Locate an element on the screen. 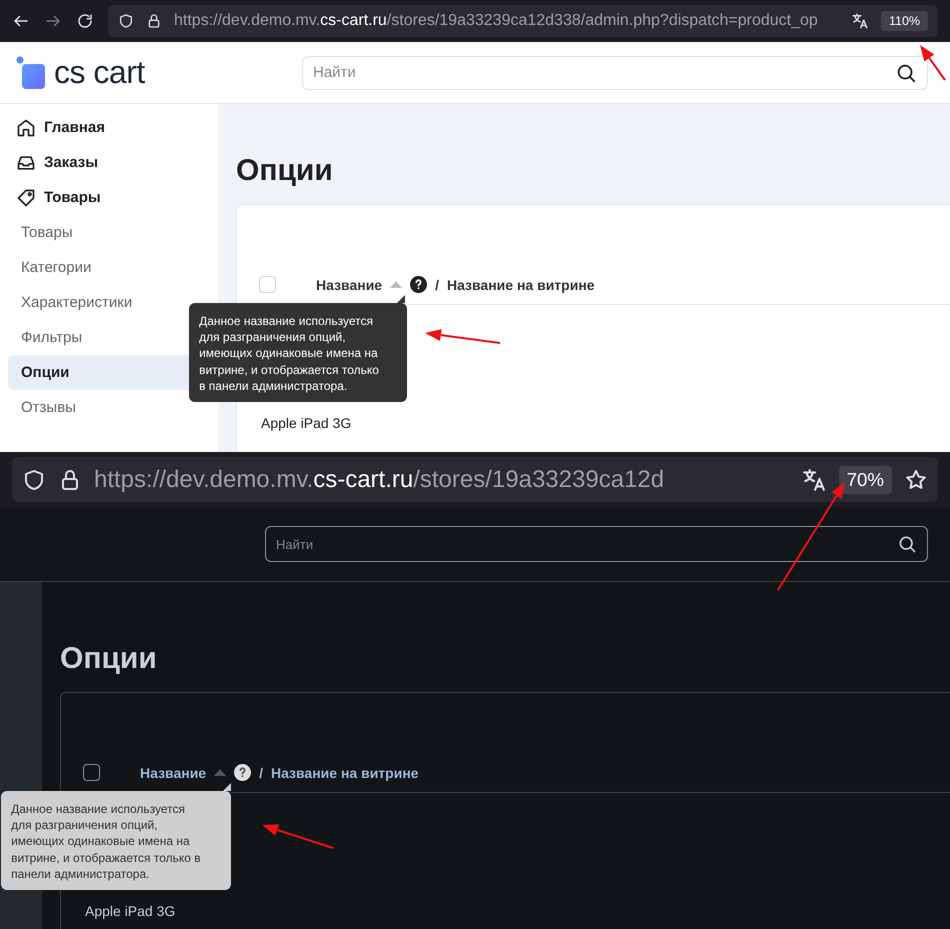  sidebar-section: Товары is located at coordinates (101, 197).